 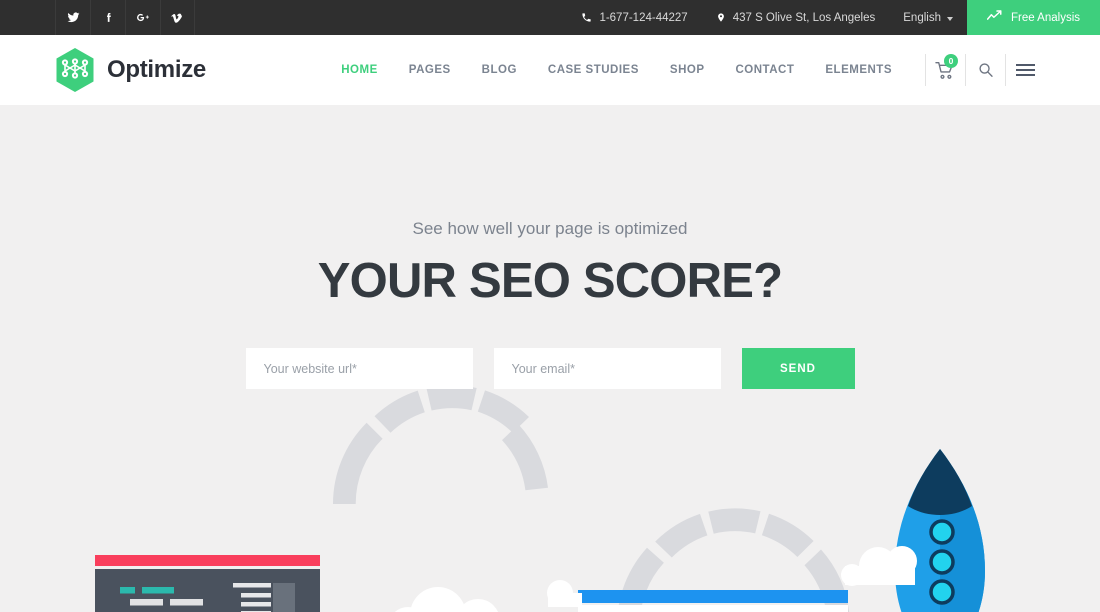 I want to click on rocket-illustration, so click(x=940, y=530).